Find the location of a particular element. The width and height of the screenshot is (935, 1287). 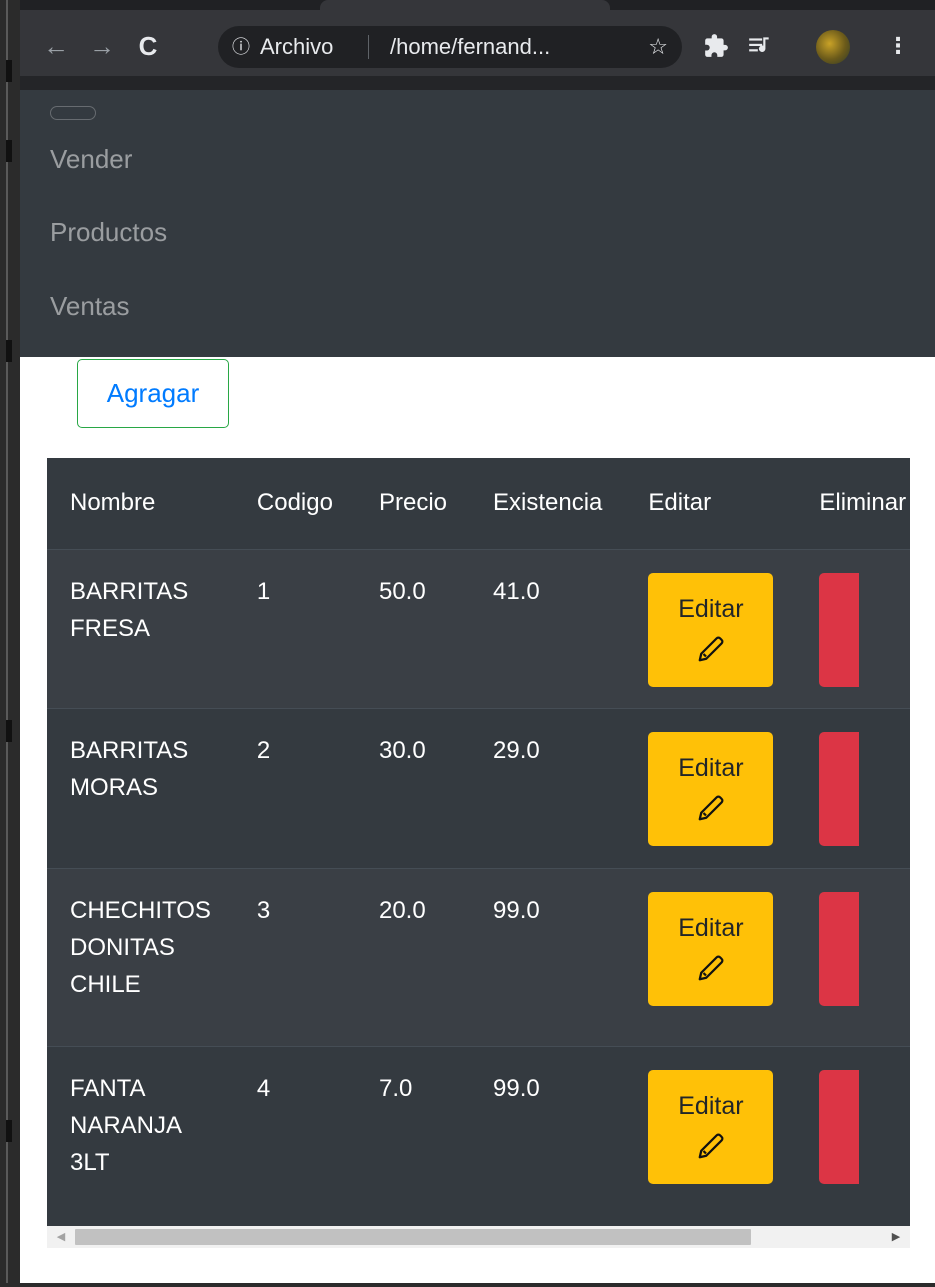

site-scheme-label: Archivo is located at coordinates (296, 47).